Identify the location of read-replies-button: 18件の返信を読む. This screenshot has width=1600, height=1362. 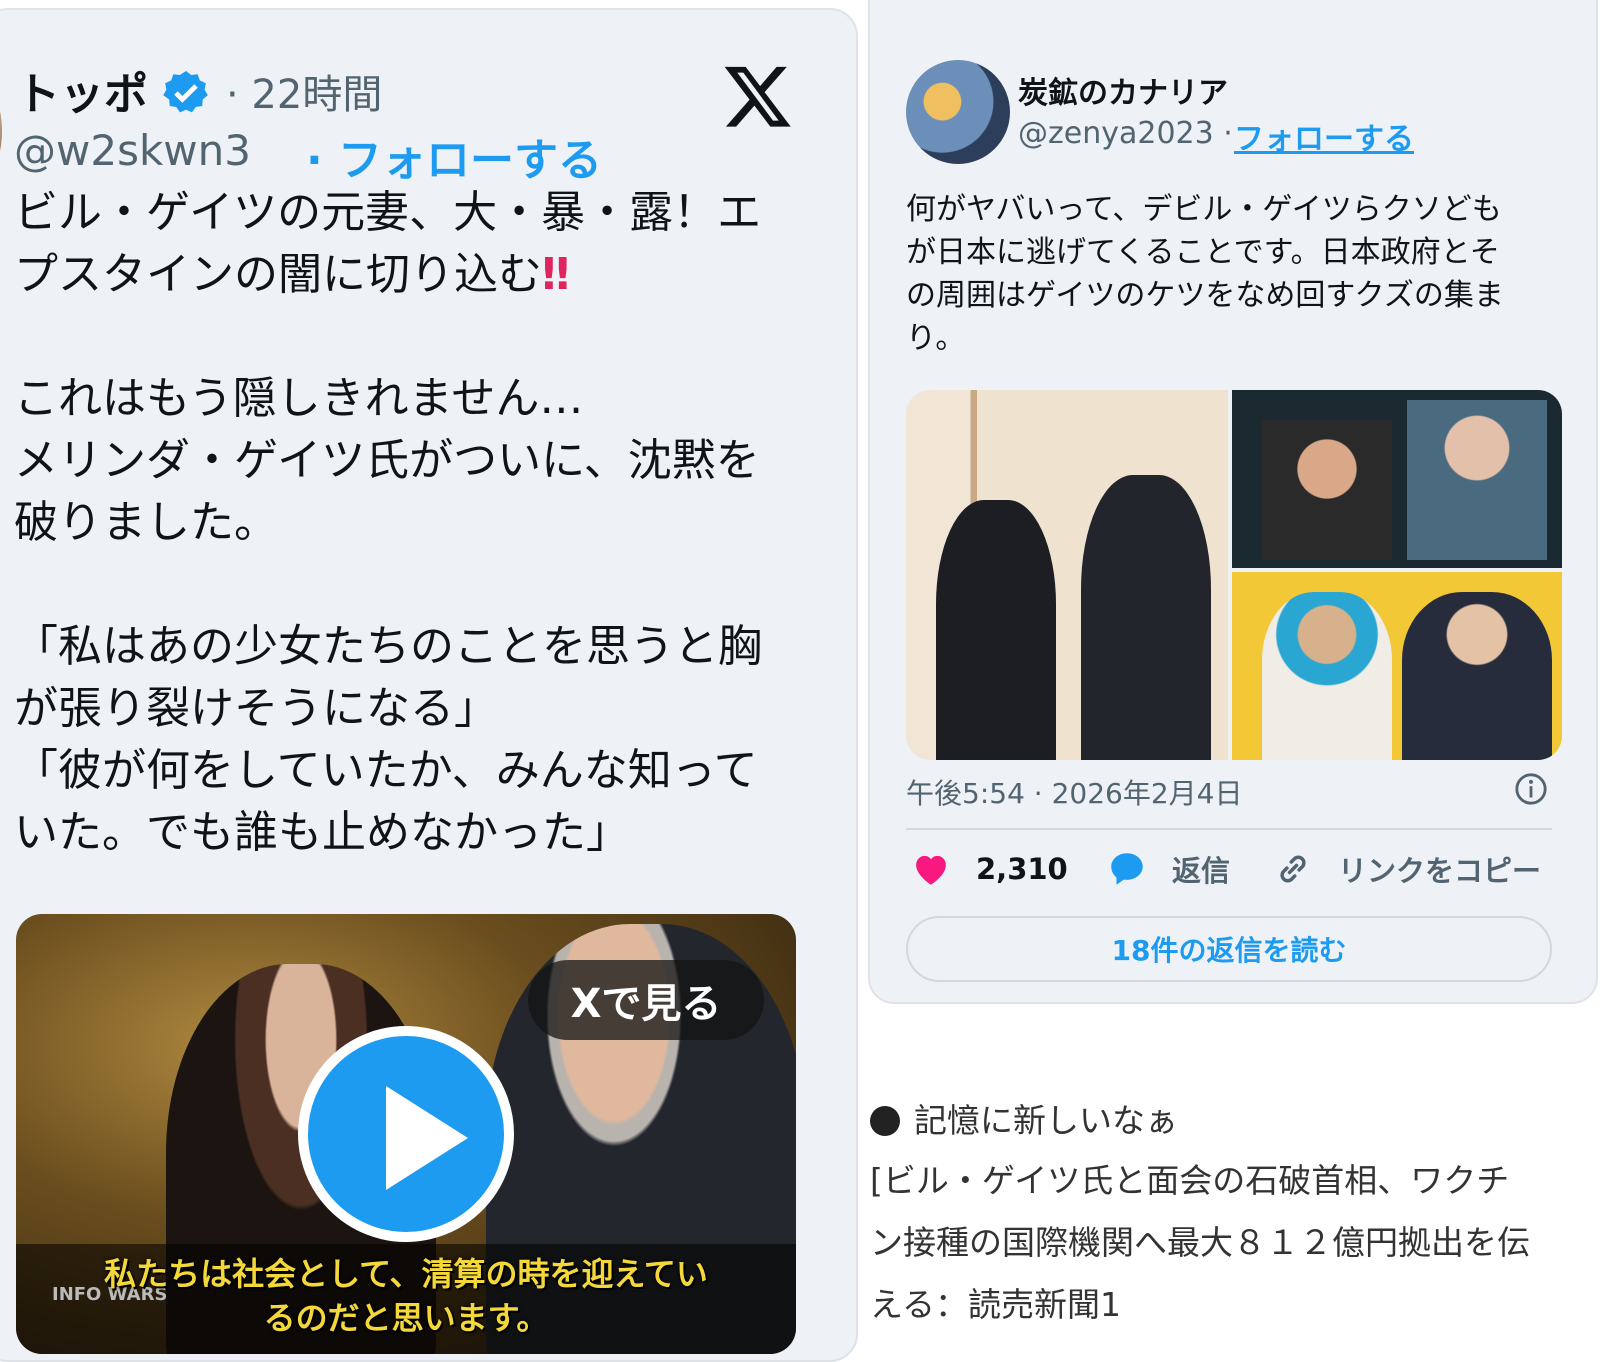
(1229, 949).